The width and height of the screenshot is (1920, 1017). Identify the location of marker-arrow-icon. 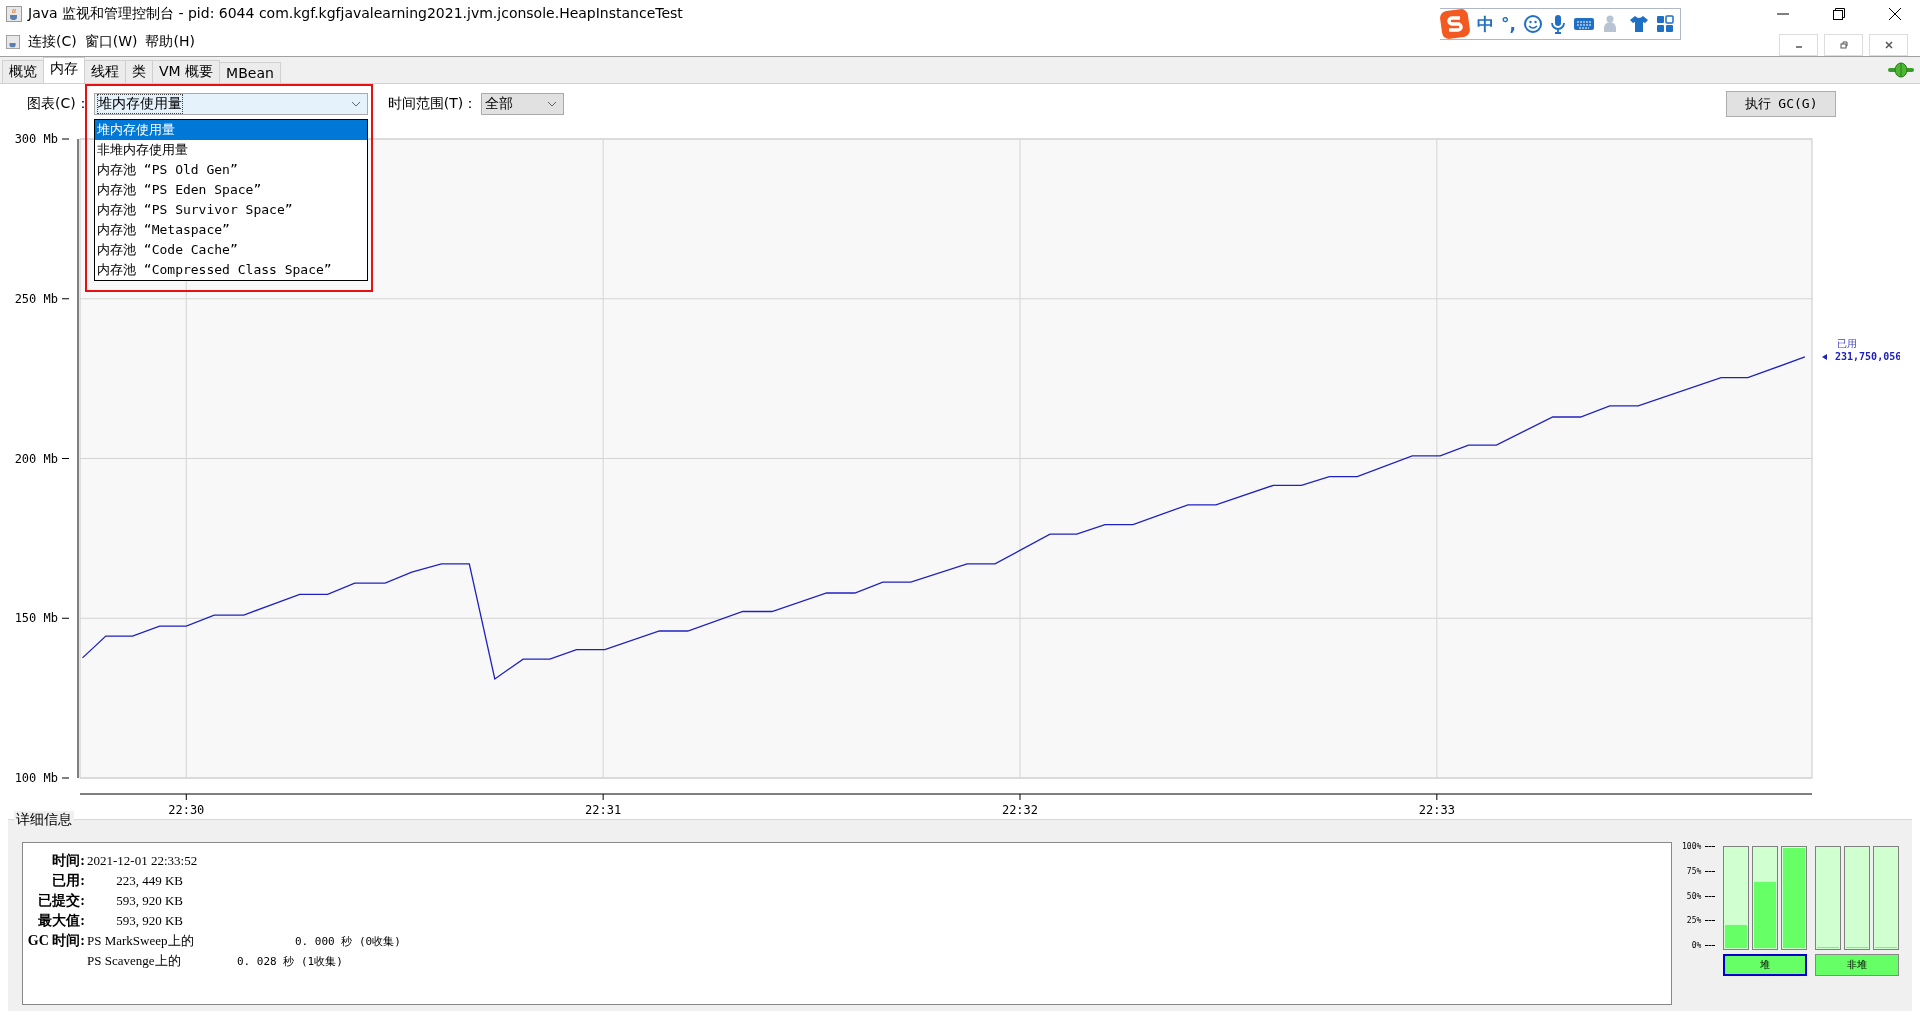
(1824, 356).